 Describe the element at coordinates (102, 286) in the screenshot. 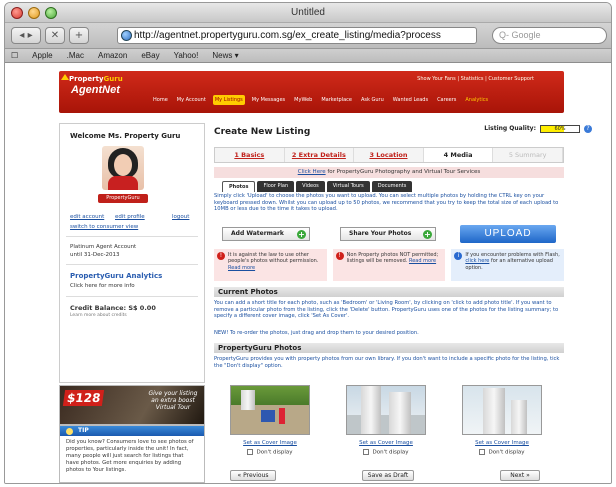

I see `analytics-link: Click here for more info` at that location.